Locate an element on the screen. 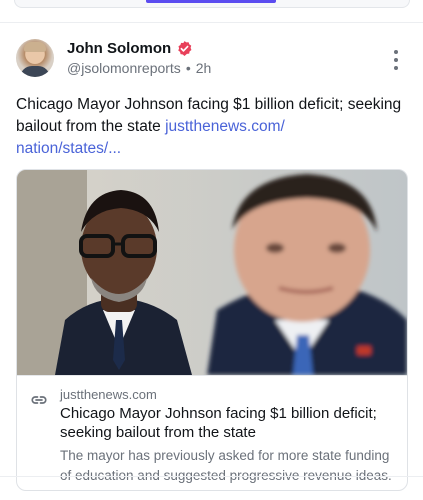 This screenshot has height=500, width=423. avatar-hair is located at coordinates (35, 47).